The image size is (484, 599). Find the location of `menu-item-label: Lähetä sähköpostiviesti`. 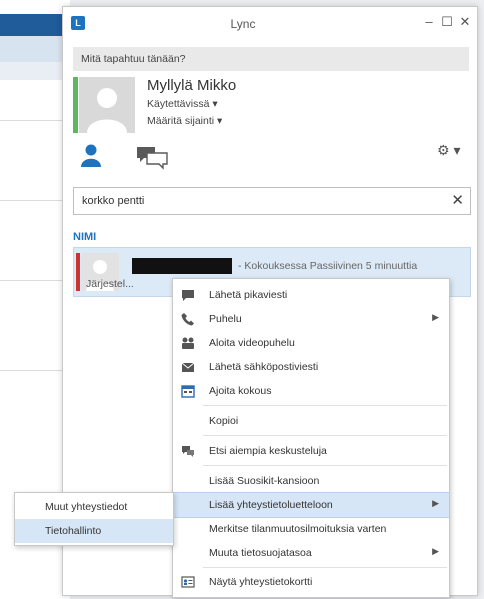

menu-item-label: Lähetä sähköpostiviesti is located at coordinates (264, 367).